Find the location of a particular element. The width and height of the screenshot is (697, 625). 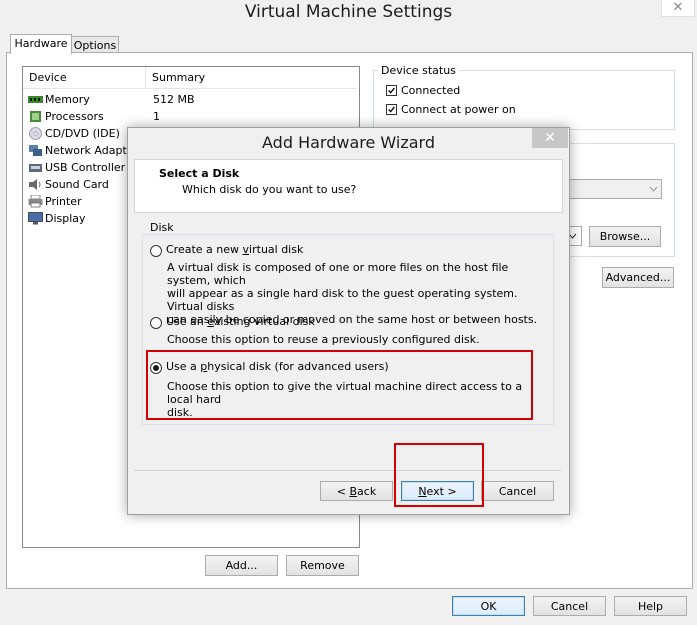

device-status-group is located at coordinates (524, 100).